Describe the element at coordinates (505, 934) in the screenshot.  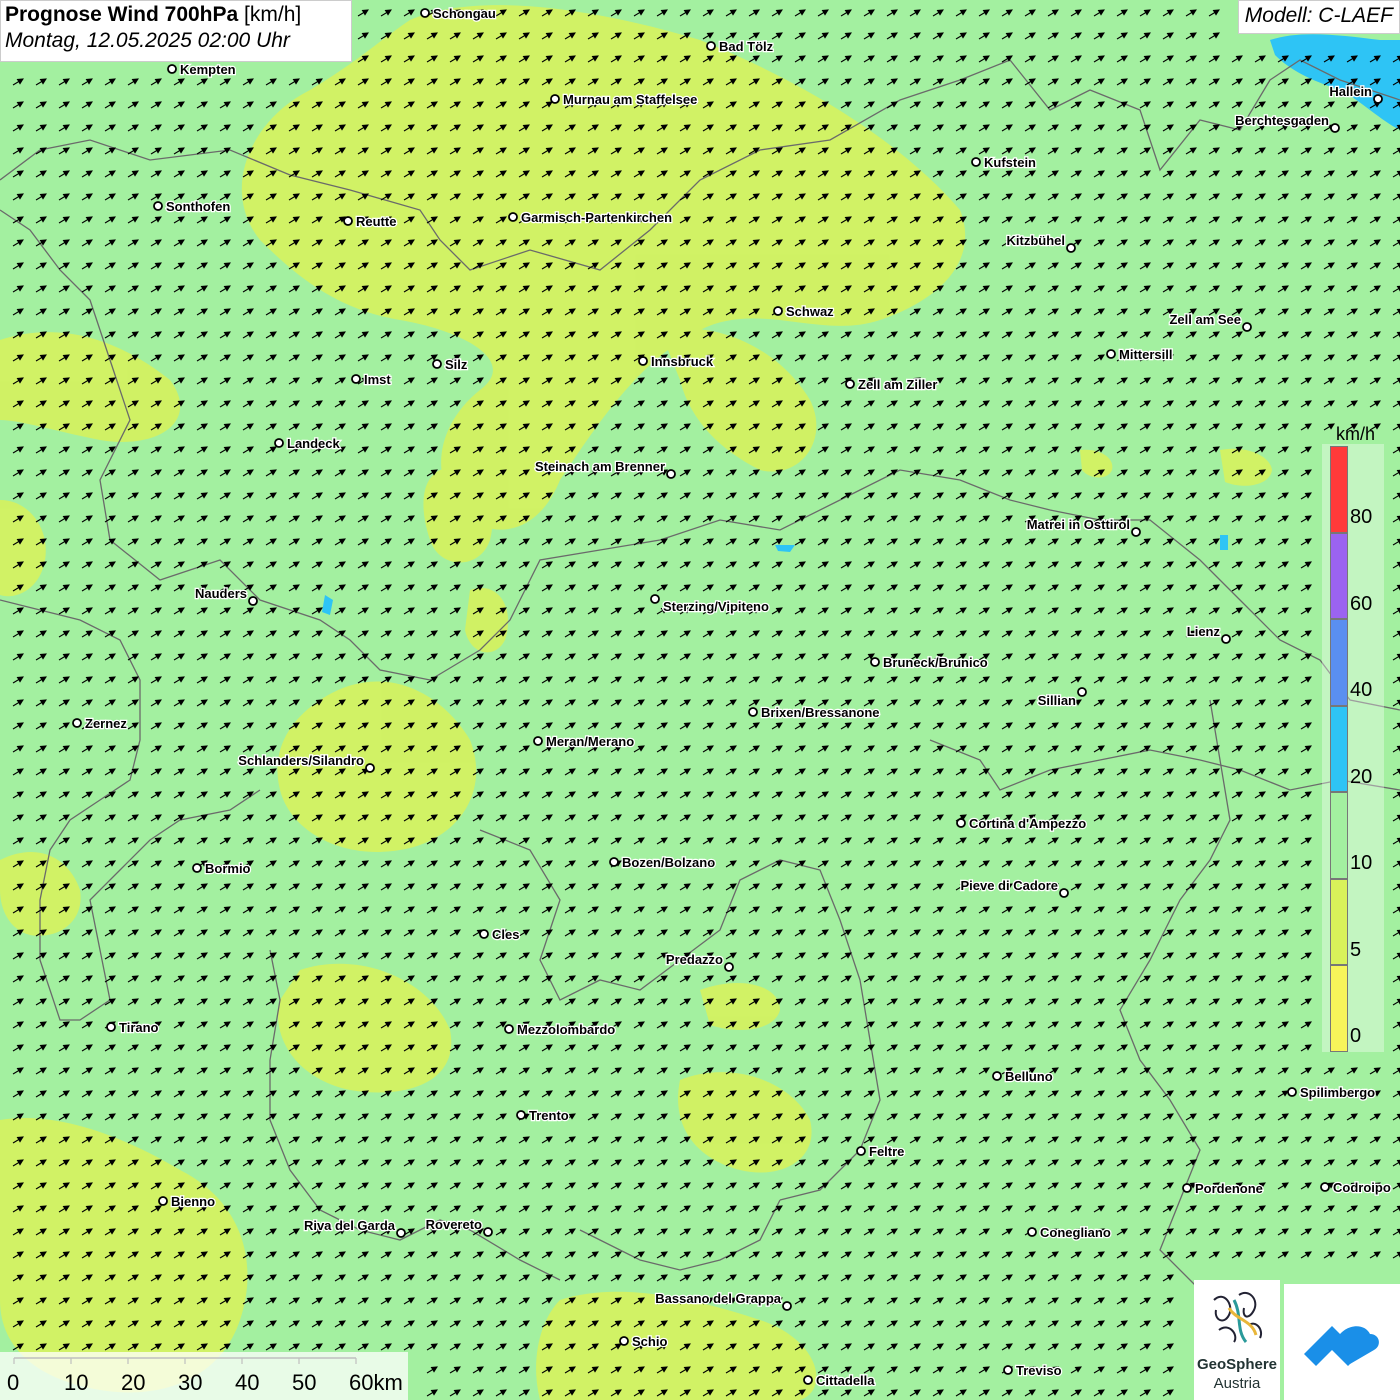
I see `city-label: Cles` at that location.